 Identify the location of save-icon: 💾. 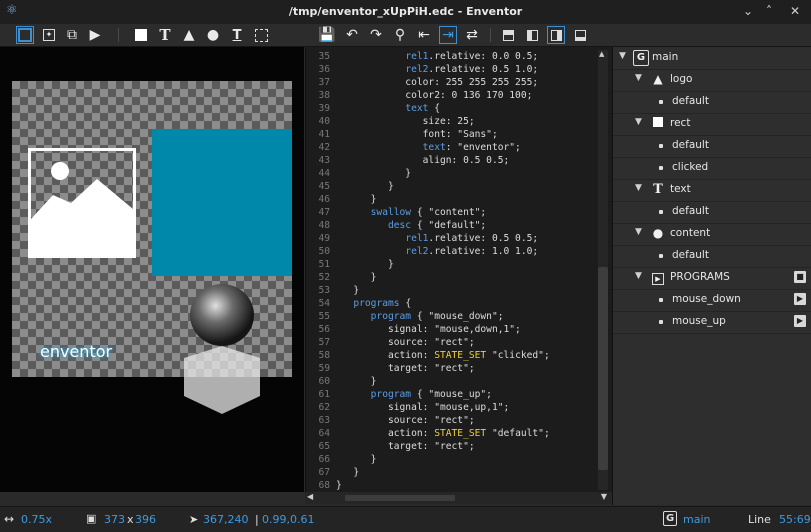
(327, 35).